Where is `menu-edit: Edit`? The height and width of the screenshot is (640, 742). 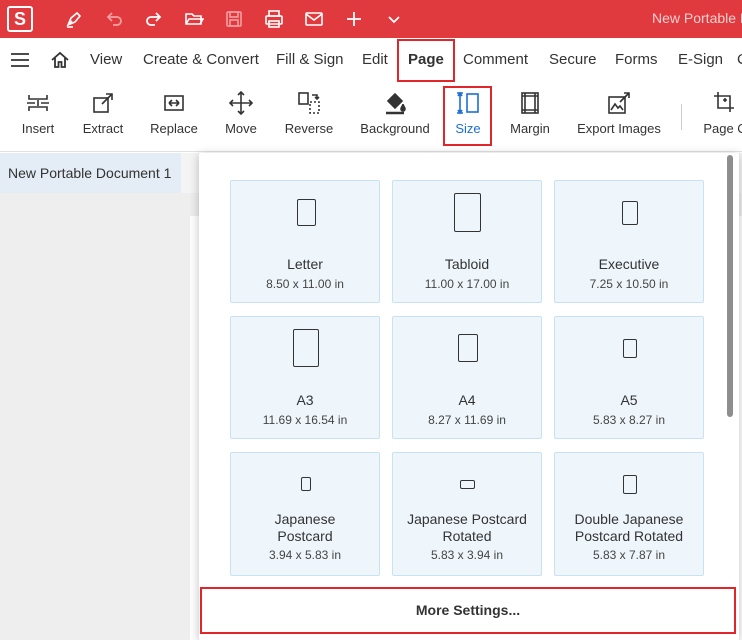
menu-edit: Edit is located at coordinates (375, 60).